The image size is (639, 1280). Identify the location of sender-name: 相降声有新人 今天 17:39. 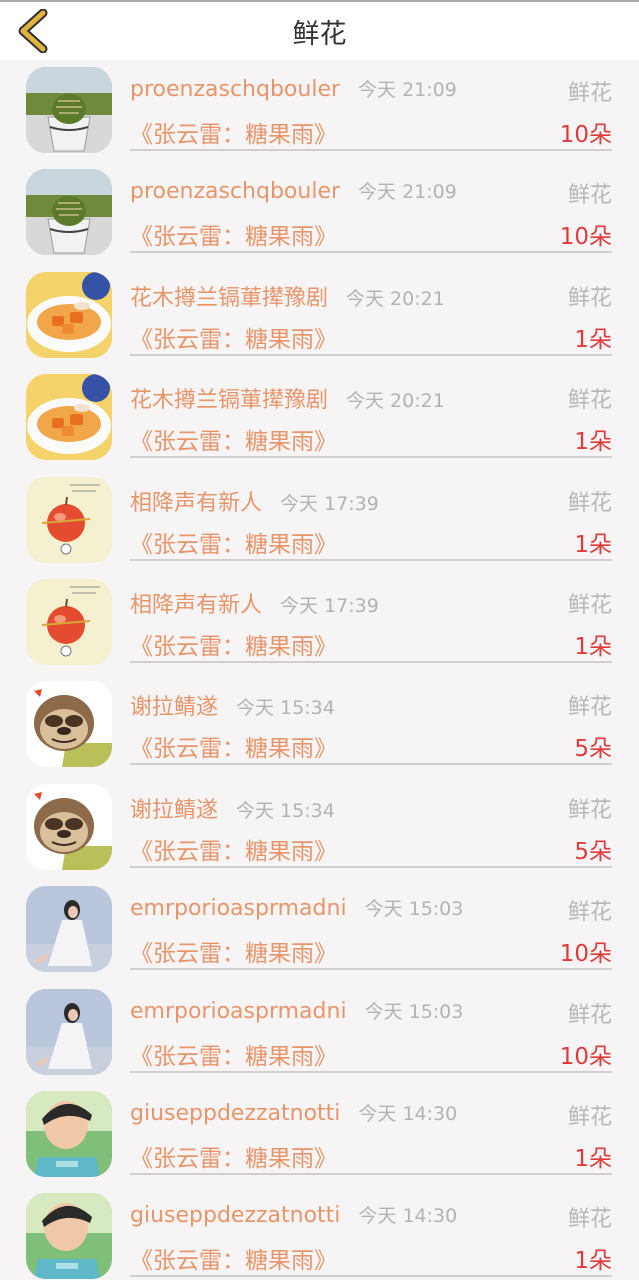
(254, 501).